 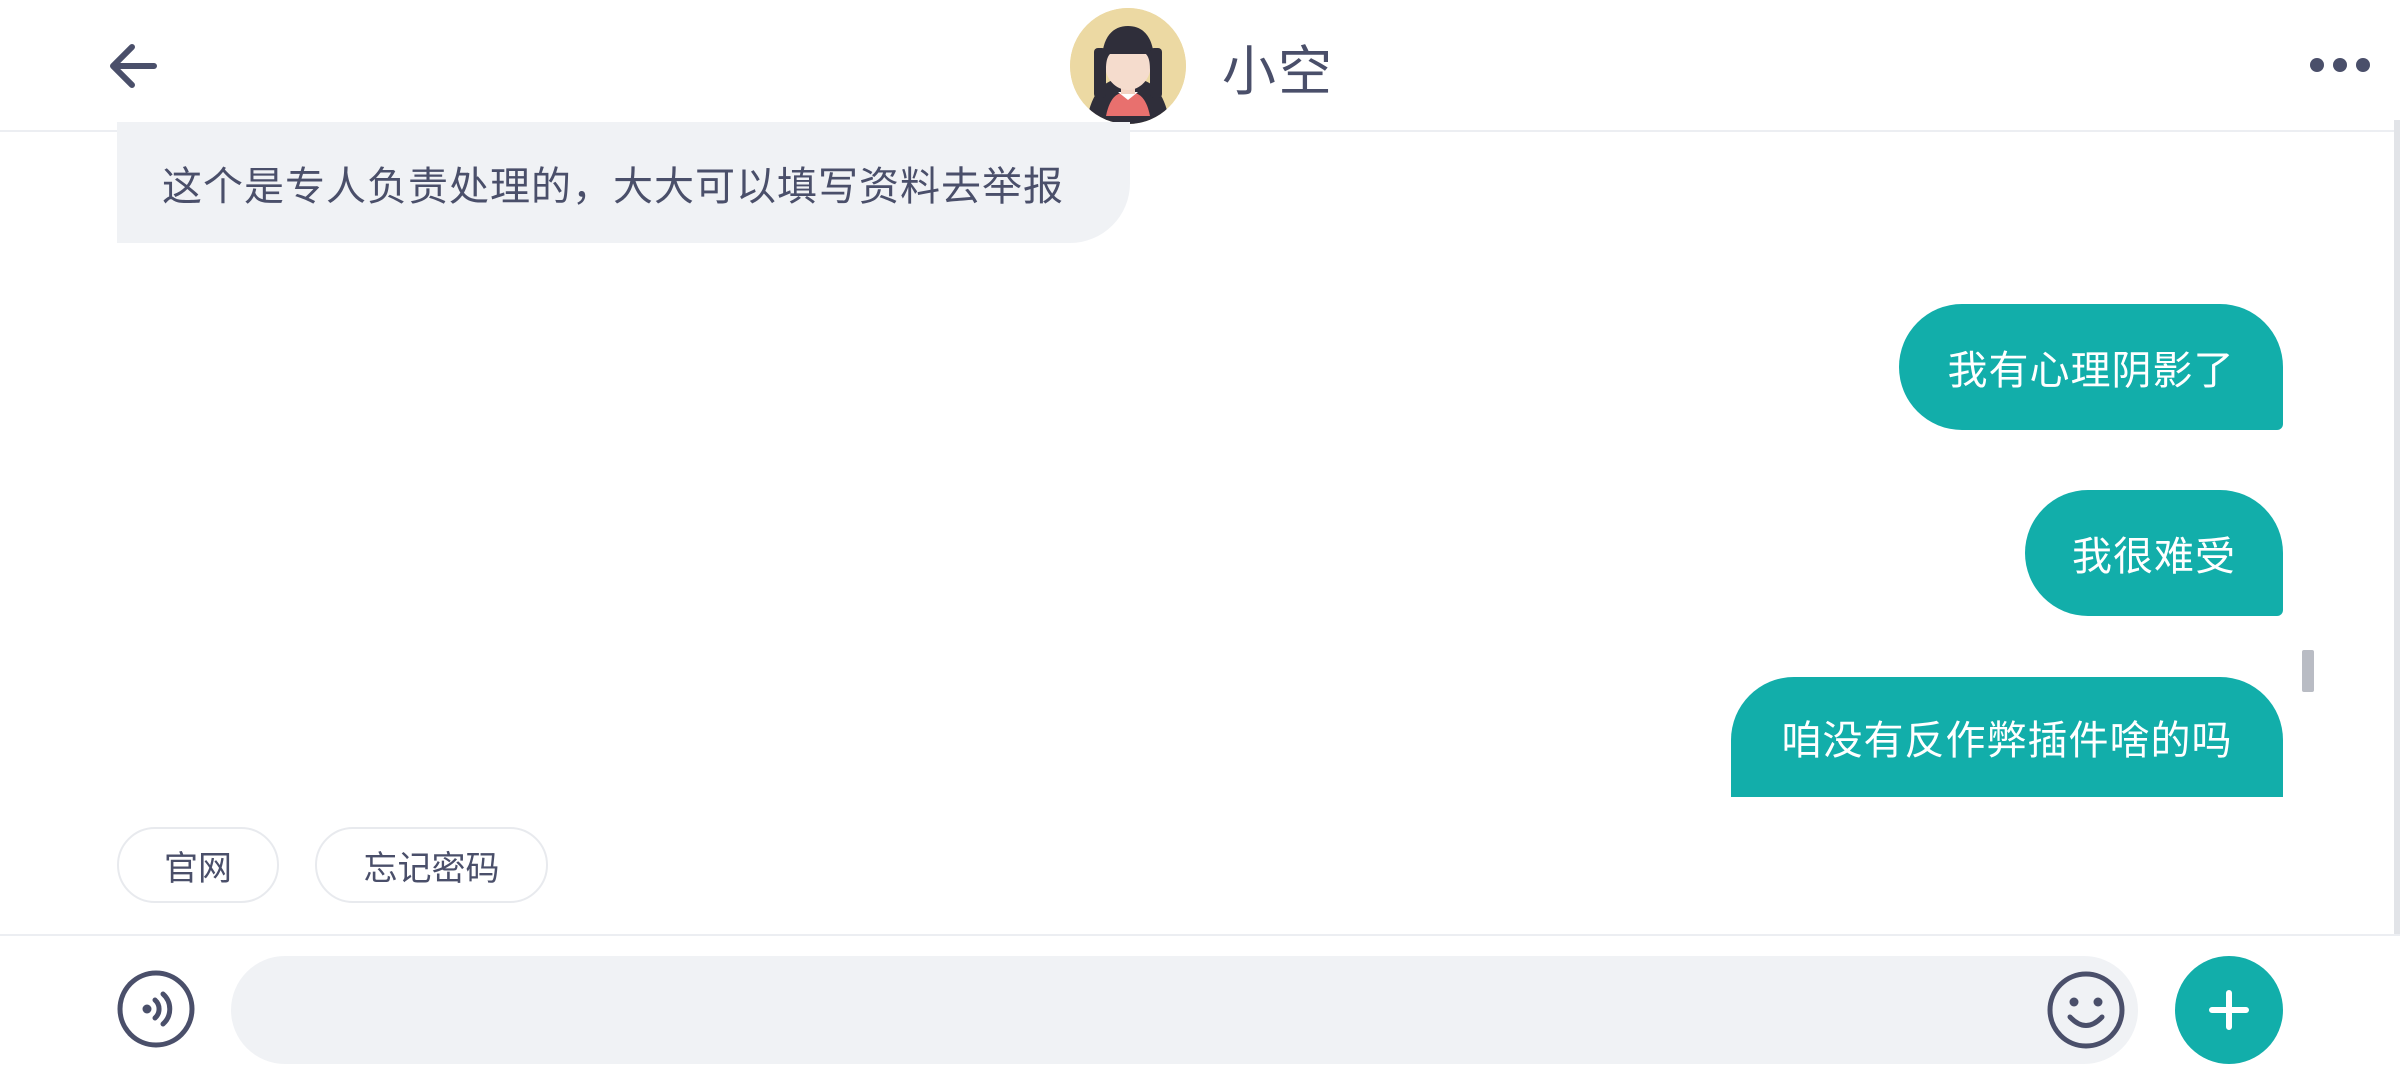 I want to click on voice-icon, so click(x=156, y=1009).